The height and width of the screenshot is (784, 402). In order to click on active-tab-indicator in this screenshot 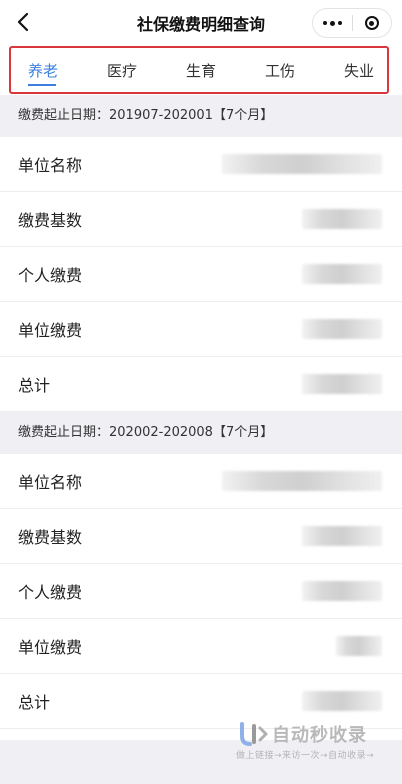, I will do `click(42, 85)`.